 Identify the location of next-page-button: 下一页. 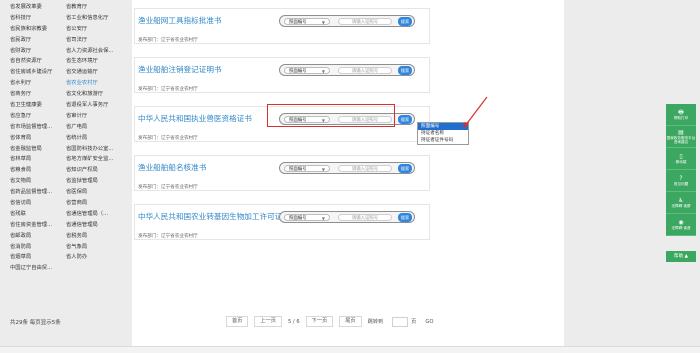
(319, 321).